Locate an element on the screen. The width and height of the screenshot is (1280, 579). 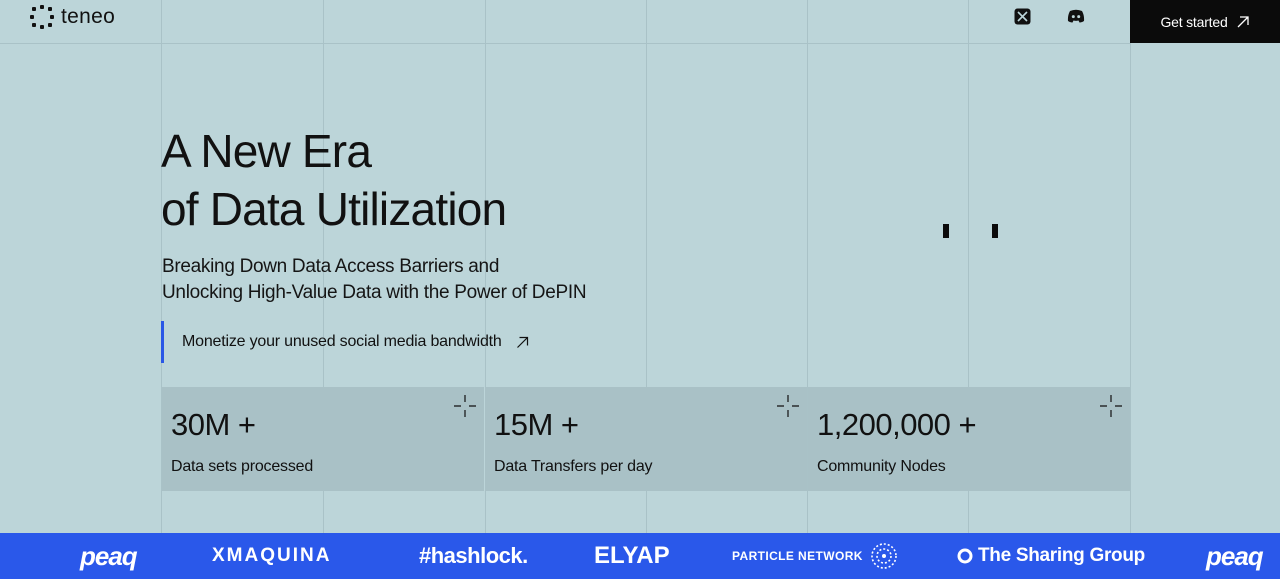
stat-card: 1,200,000 + Community Nodes is located at coordinates (969, 439).